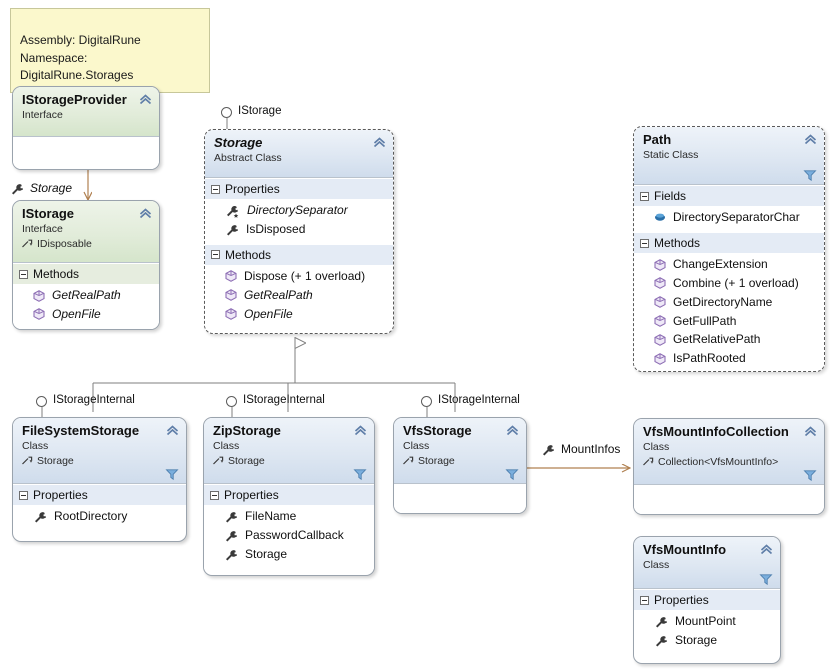 The width and height of the screenshot is (835, 671). Describe the element at coordinates (27, 244) in the screenshot. I see `inherits-arrow-icon` at that location.